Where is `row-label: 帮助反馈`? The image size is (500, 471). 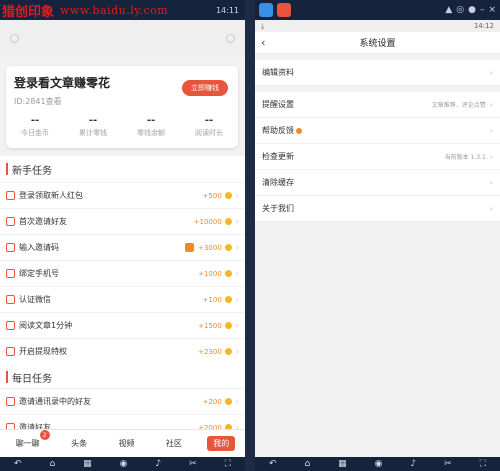 row-label: 帮助反馈 is located at coordinates (278, 130).